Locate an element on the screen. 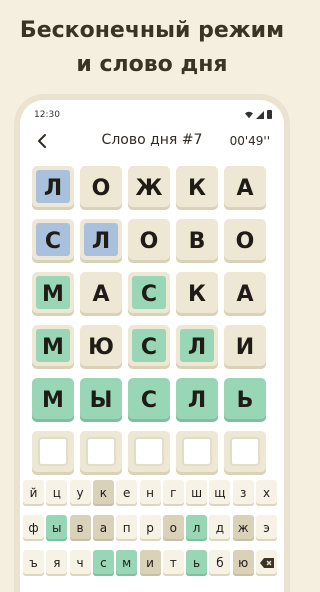  status-bar: 12:30 is located at coordinates (152, 111).